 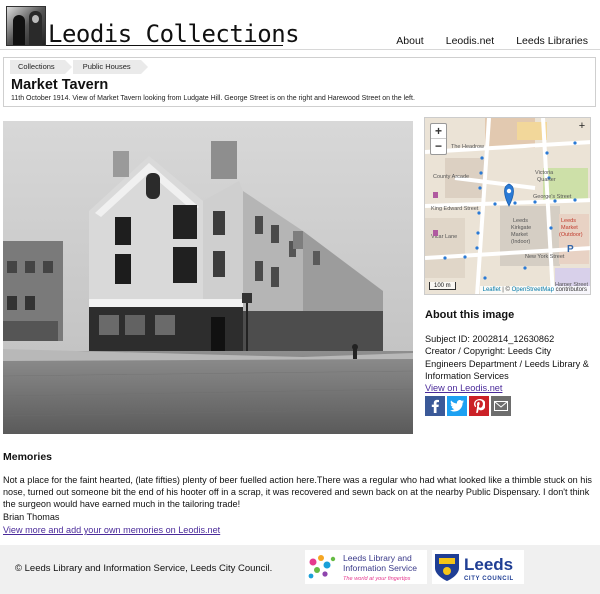 What do you see at coordinates (470, 41) in the screenshot?
I see `nav-leodis-link: Leodis.net` at bounding box center [470, 41].